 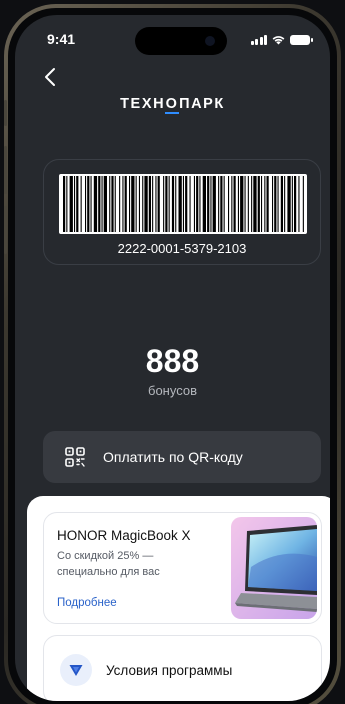 I want to click on dynamic-island, so click(x=181, y=41).